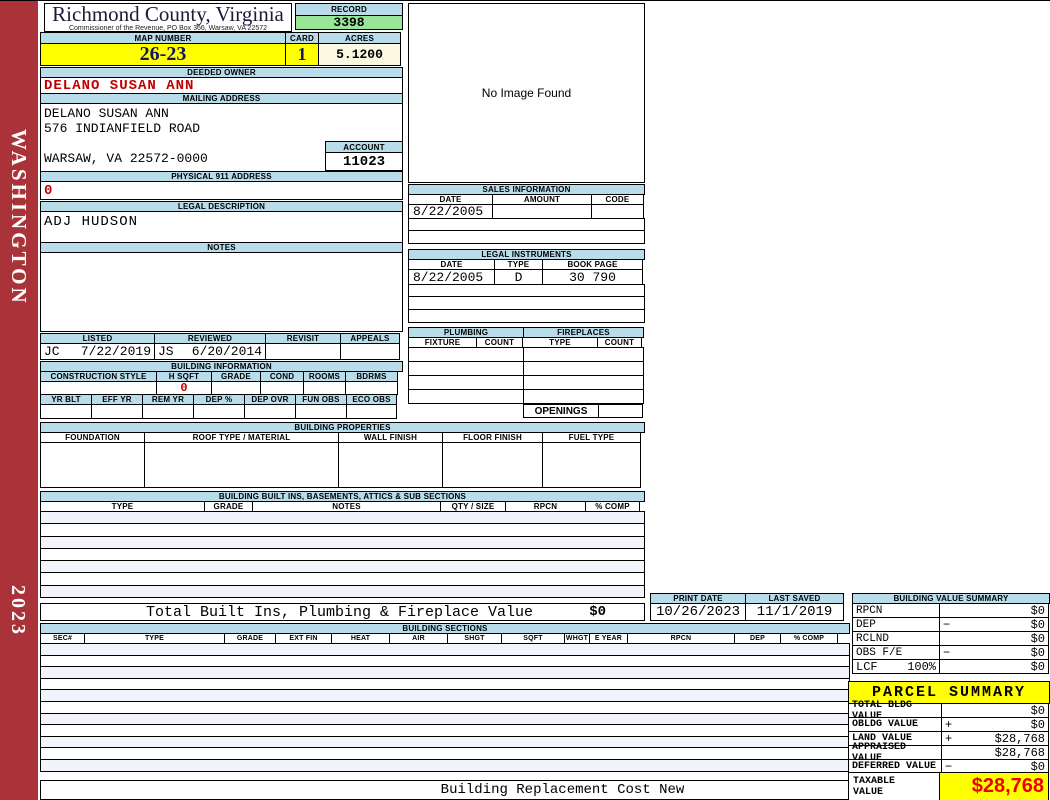 Image resolution: width=1050 pixels, height=800 pixels. Describe the element at coordinates (18, 611) in the screenshot. I see `tax-year: 2023` at that location.